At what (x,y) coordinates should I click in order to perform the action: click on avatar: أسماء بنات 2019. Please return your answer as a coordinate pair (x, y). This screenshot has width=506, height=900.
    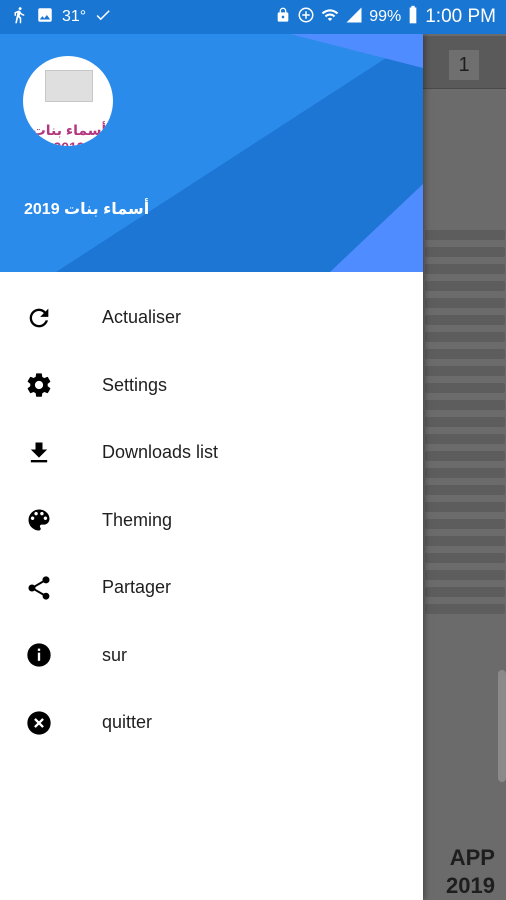
    Looking at the image, I should click on (68, 101).